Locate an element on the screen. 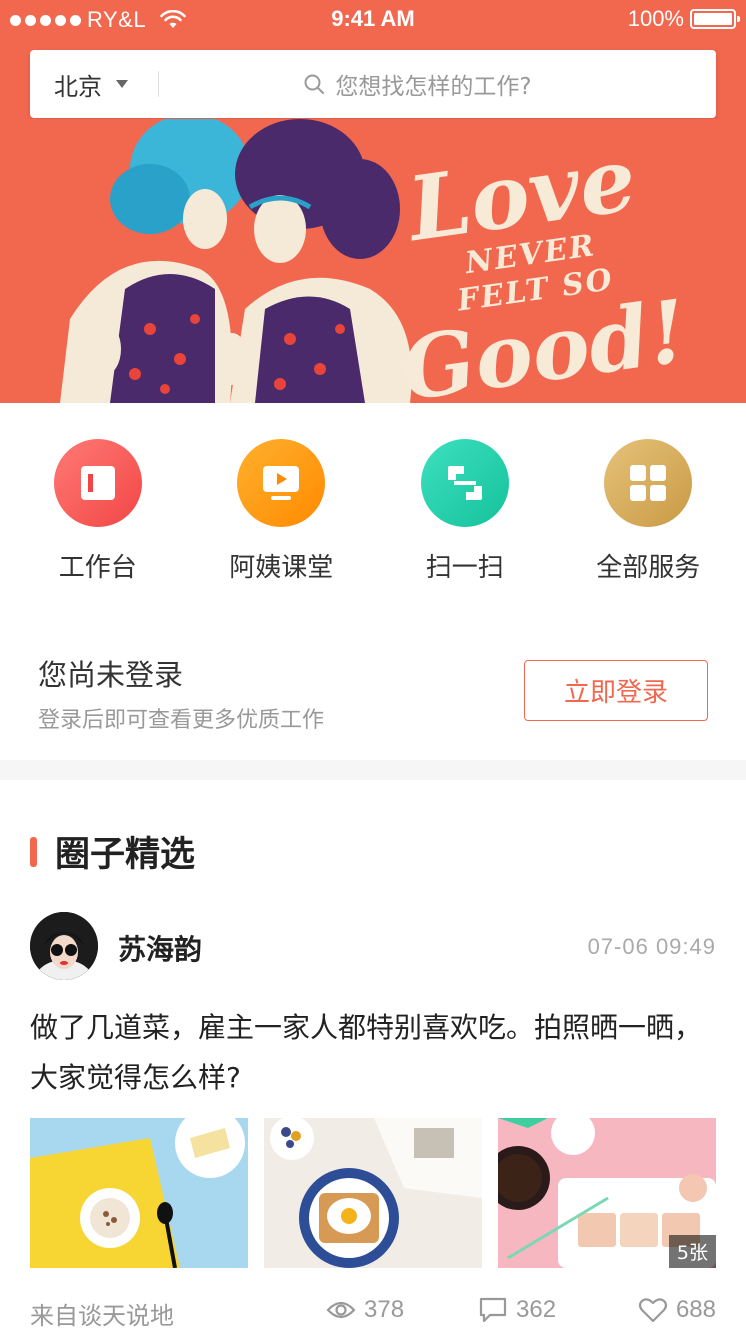 The height and width of the screenshot is (1328, 746). all-services-icon is located at coordinates (648, 483).